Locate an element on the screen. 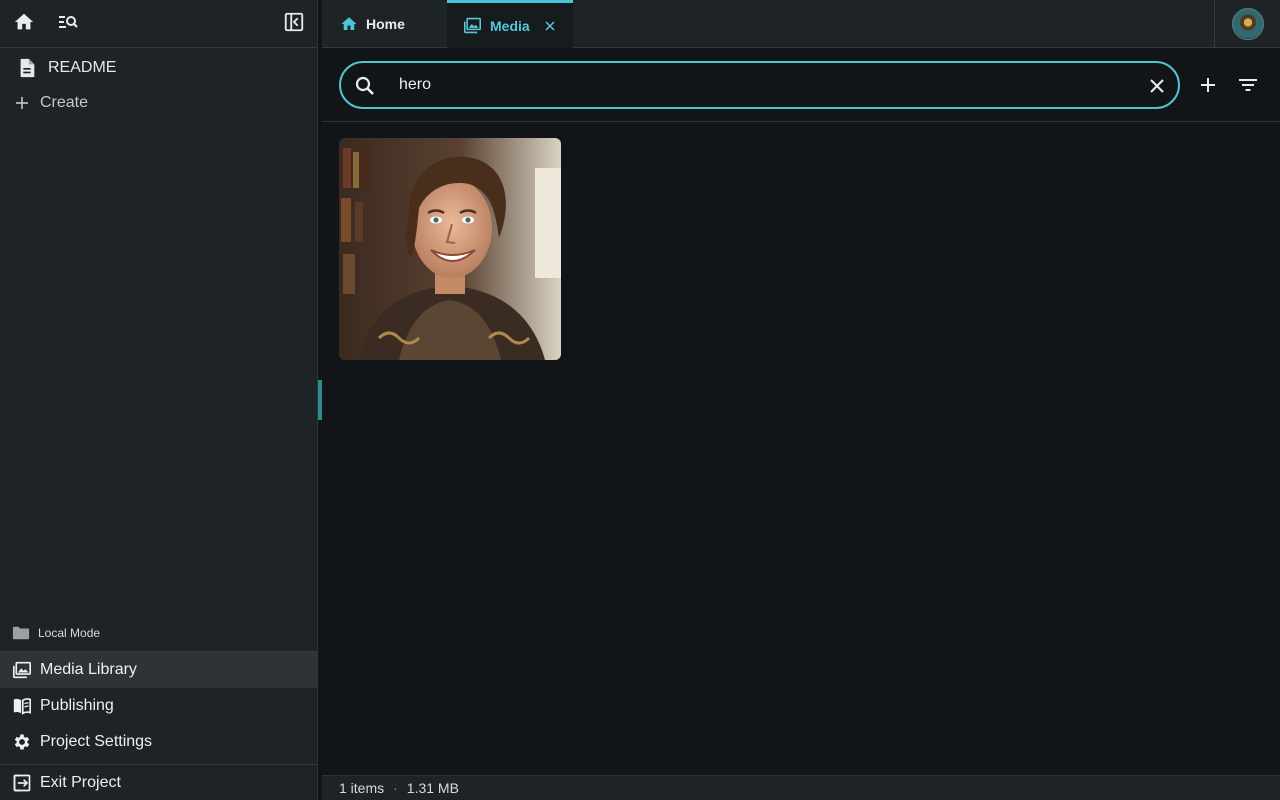 This screenshot has width=1280, height=800. tab-home: Home is located at coordinates (384, 24).